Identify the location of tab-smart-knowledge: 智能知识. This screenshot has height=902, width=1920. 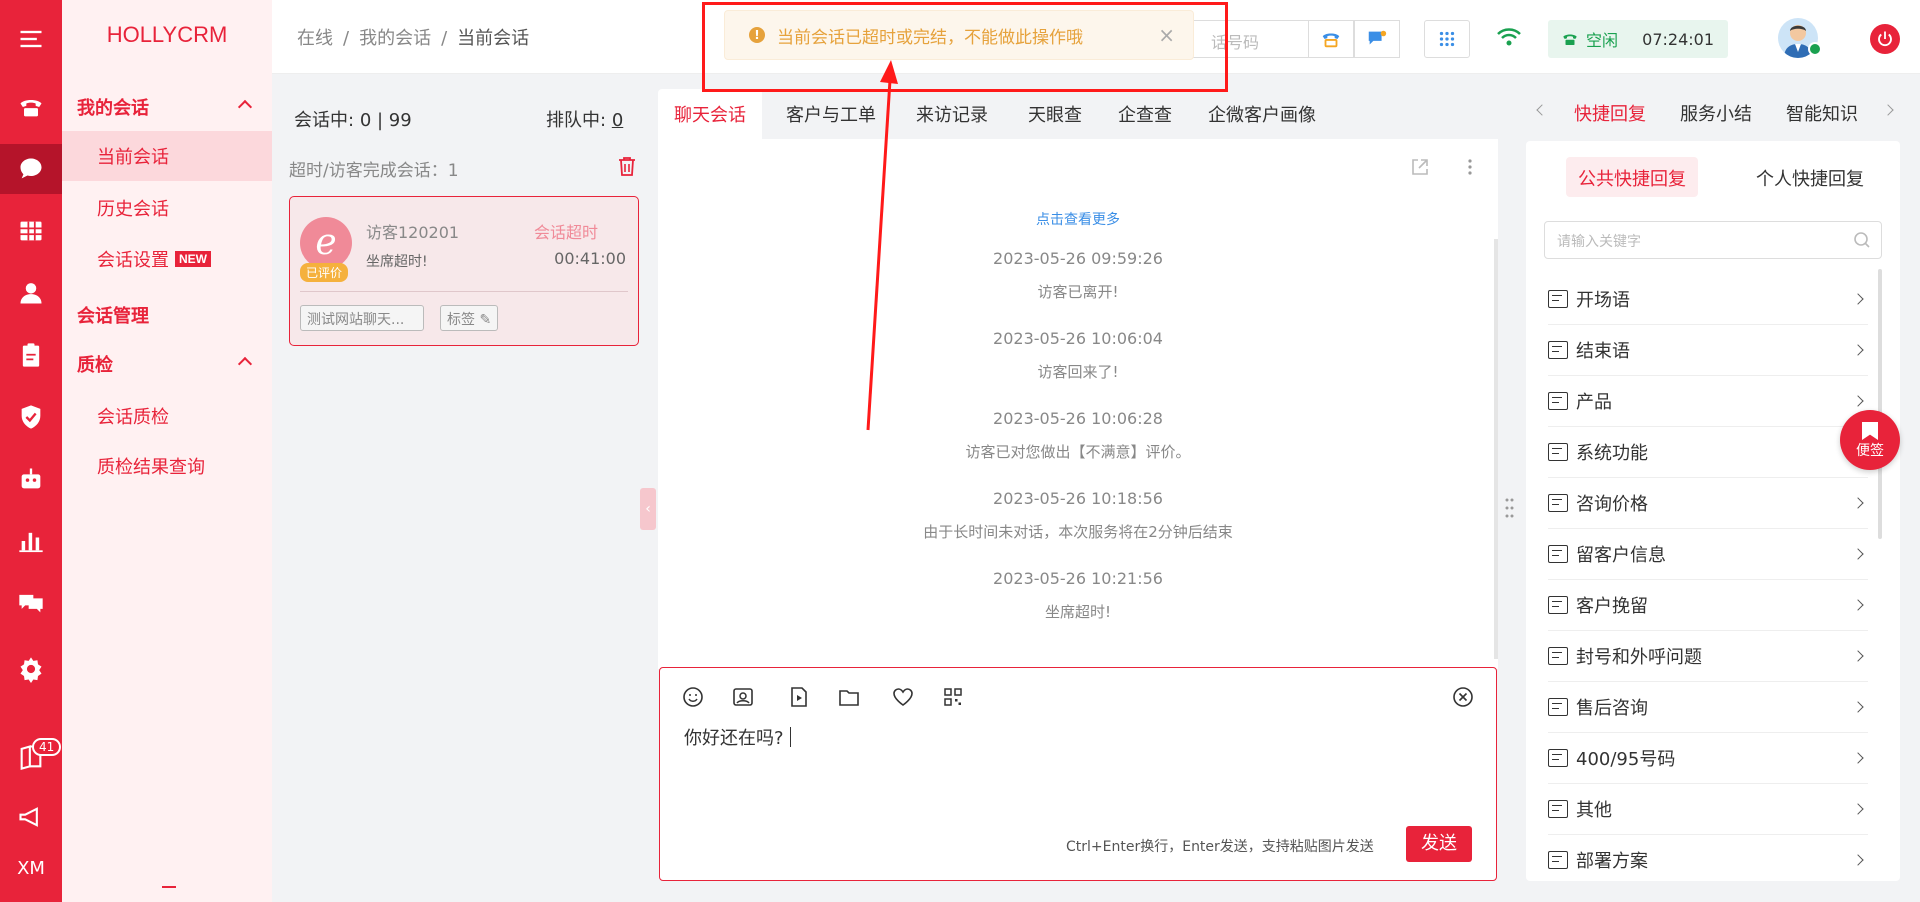
(1822, 113).